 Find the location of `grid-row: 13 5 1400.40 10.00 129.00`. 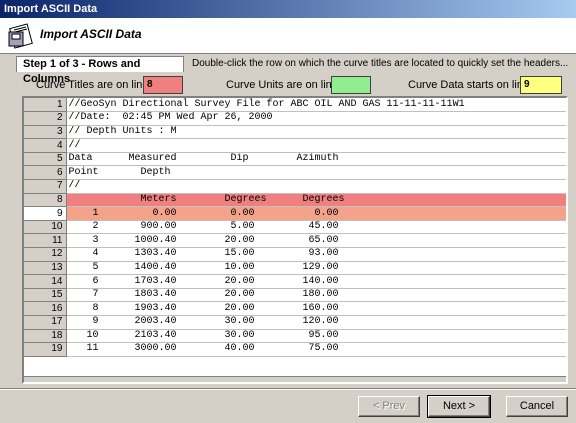

grid-row: 13 5 1400.40 10.00 129.00 is located at coordinates (295, 268).